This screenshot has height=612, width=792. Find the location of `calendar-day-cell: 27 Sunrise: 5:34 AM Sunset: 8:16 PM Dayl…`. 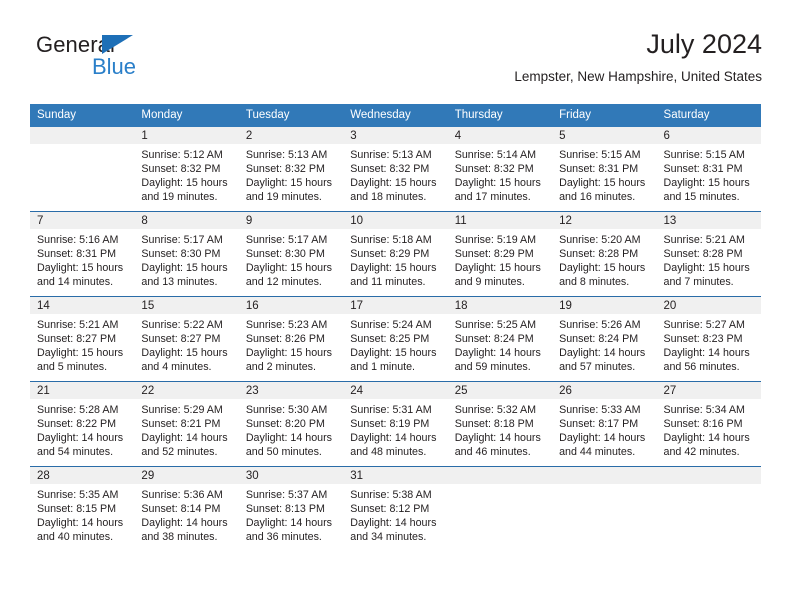

calendar-day-cell: 27 Sunrise: 5:34 AM Sunset: 8:16 PM Dayl… is located at coordinates (708, 424).